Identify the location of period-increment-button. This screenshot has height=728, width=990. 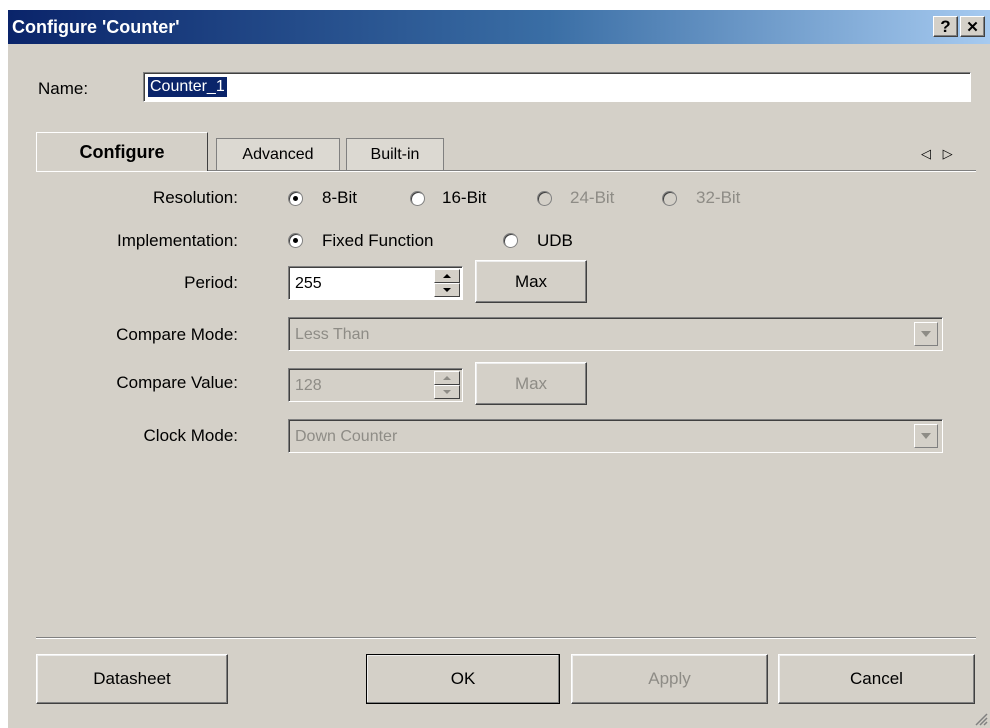
(447, 276).